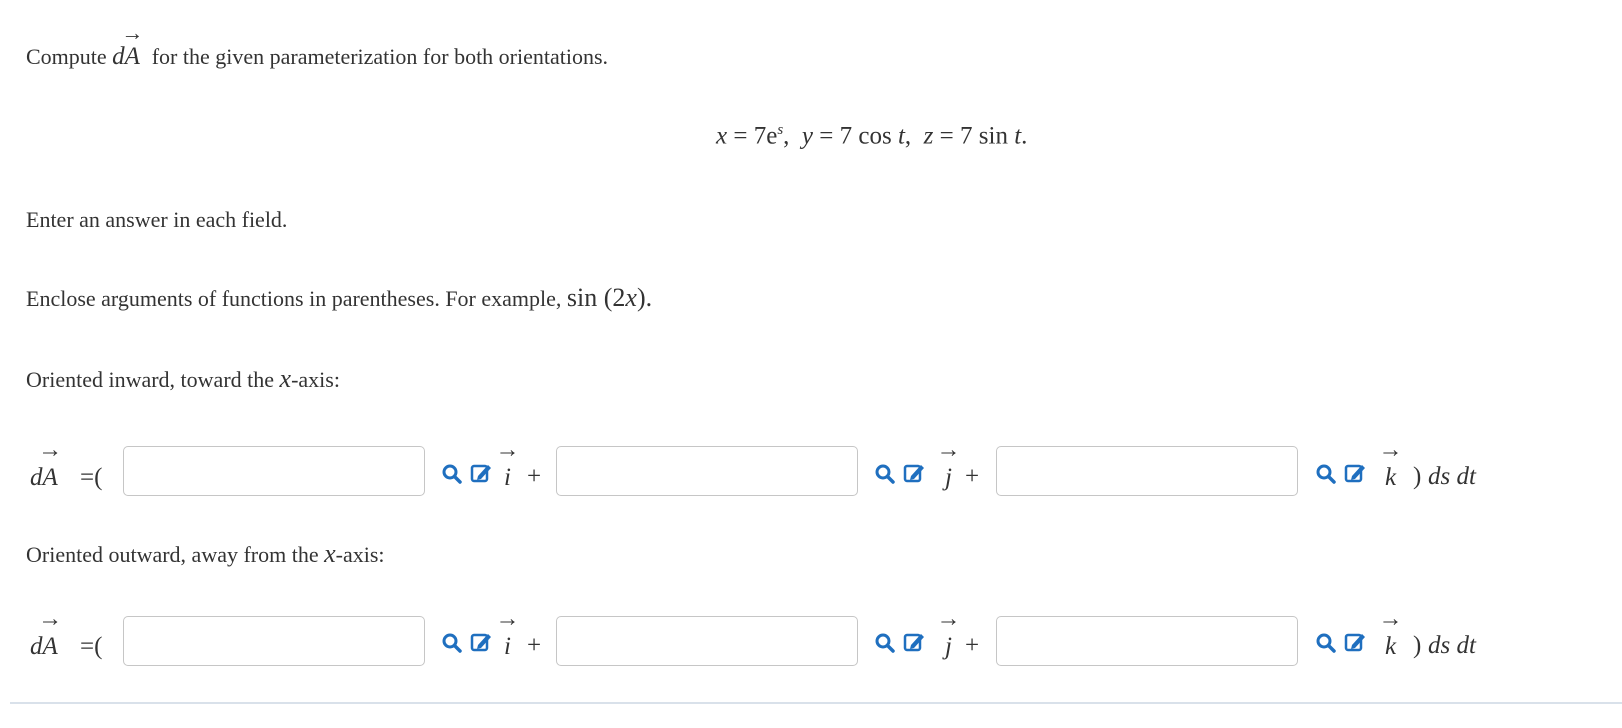 Image resolution: width=1622 pixels, height=728 pixels. What do you see at coordinates (205, 553) in the screenshot?
I see `part-2-label: Oriented outward, away from the x-axis:` at bounding box center [205, 553].